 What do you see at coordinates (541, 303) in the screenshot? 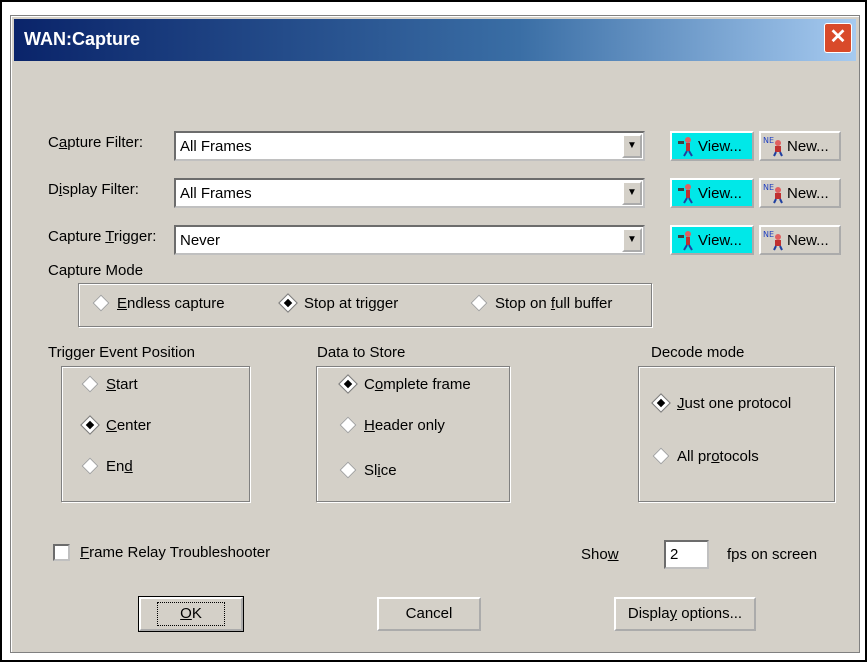
I see `radio-stop-on-full-buffer: Stop on full buffer` at bounding box center [541, 303].